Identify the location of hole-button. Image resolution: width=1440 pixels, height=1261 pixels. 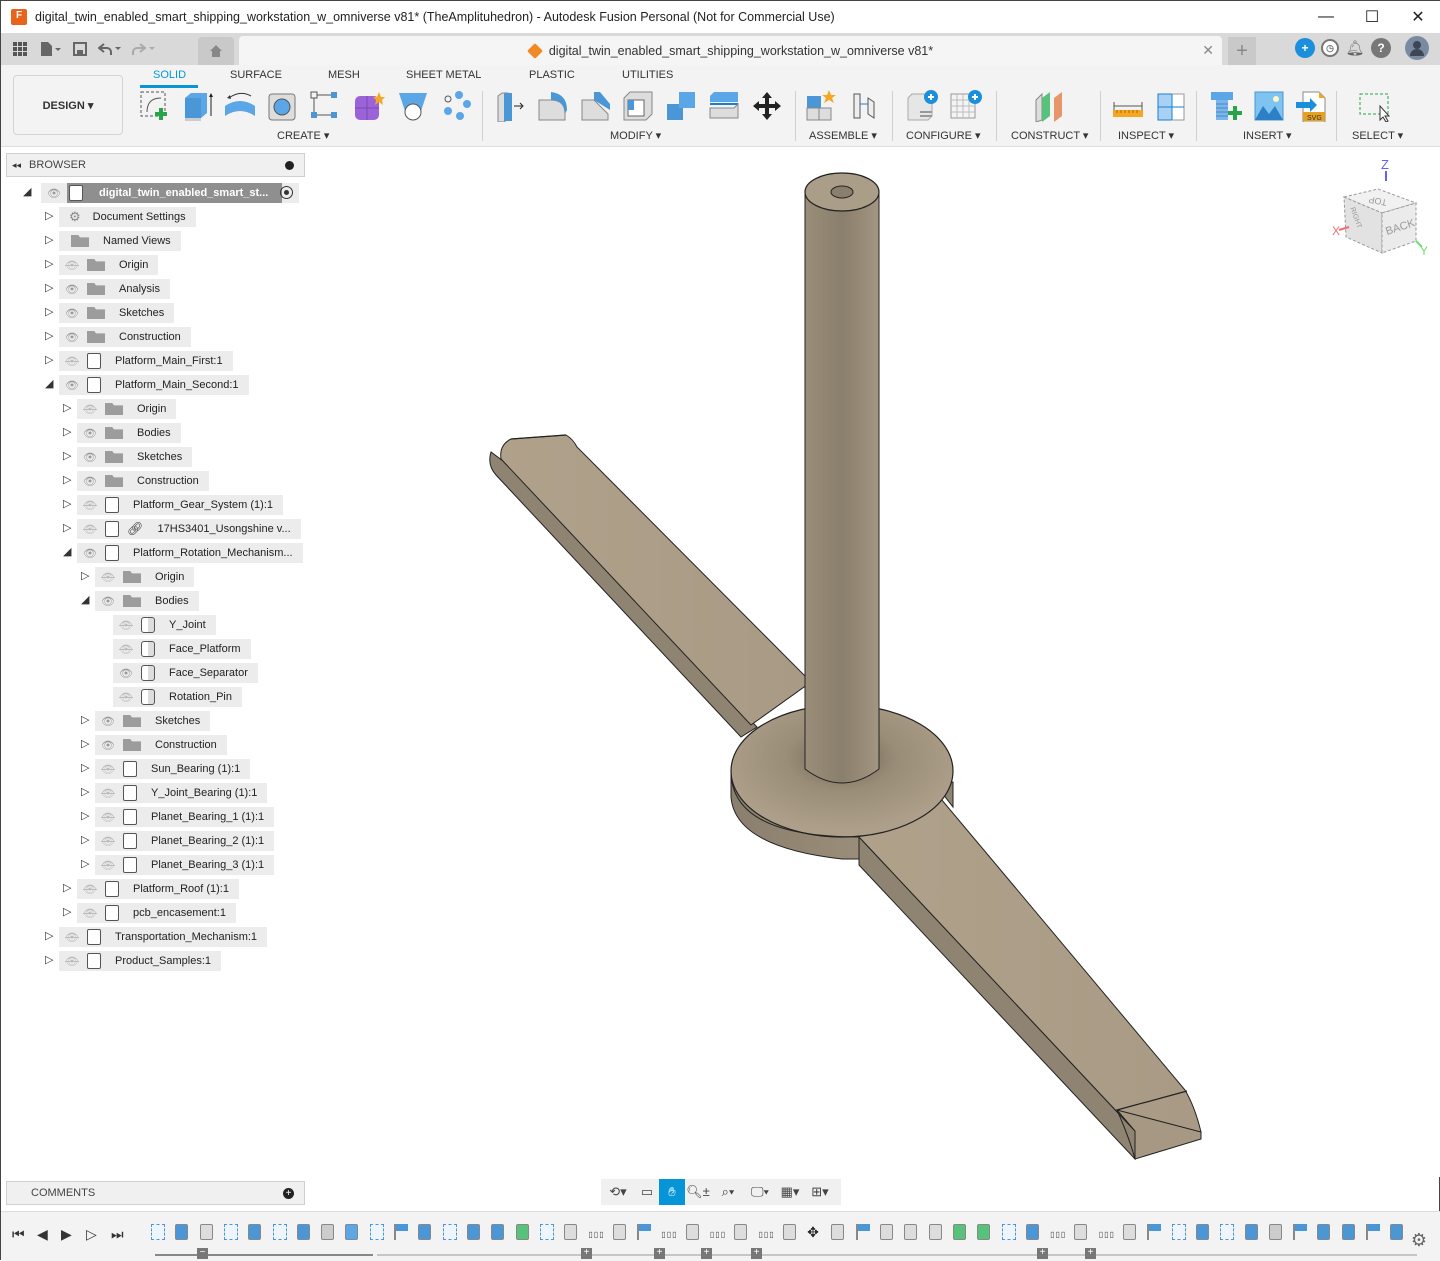
(283, 106).